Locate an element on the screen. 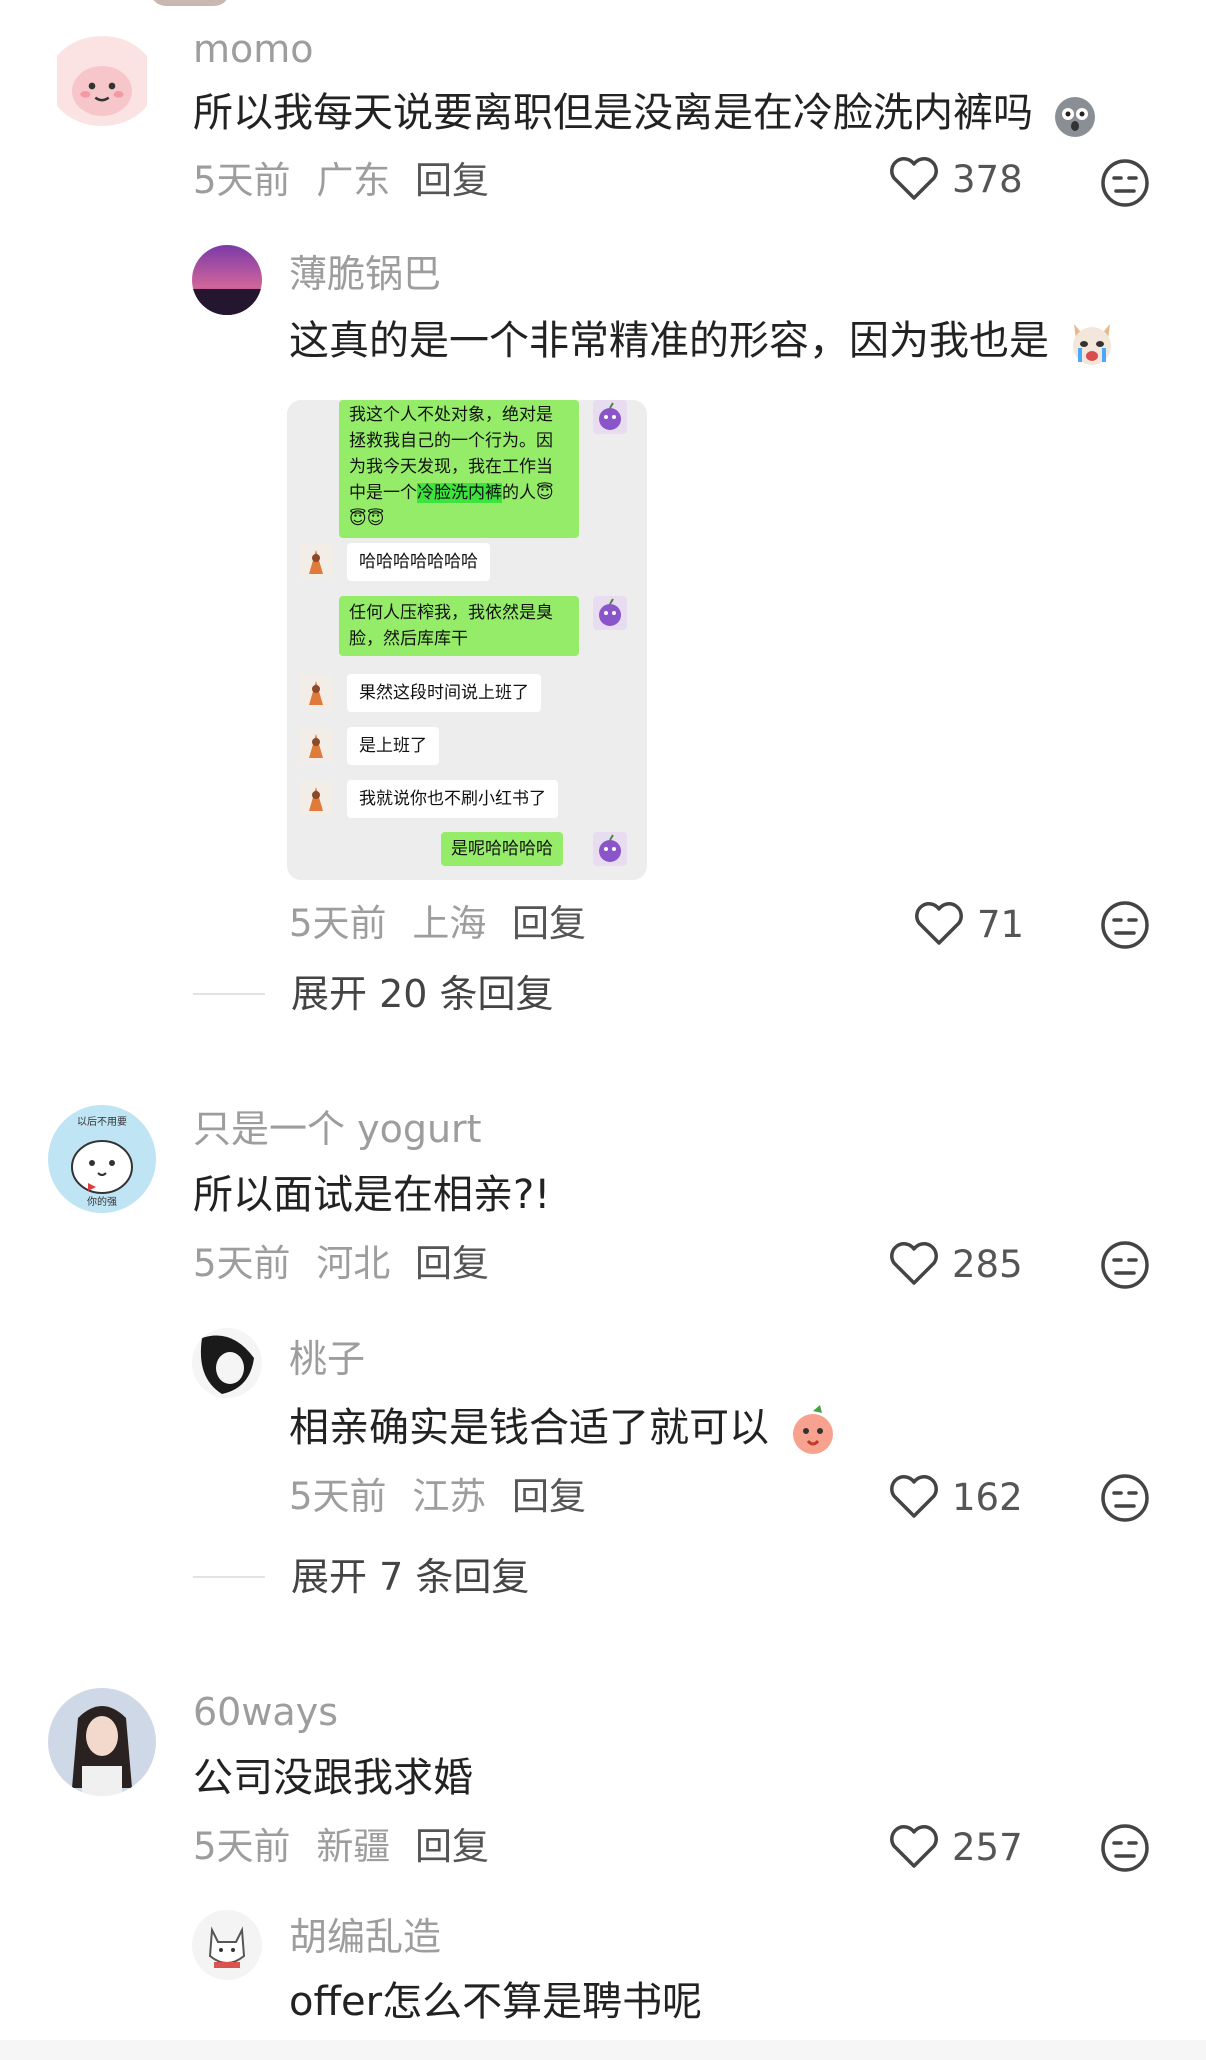  username: 60ways is located at coordinates (265, 1712).